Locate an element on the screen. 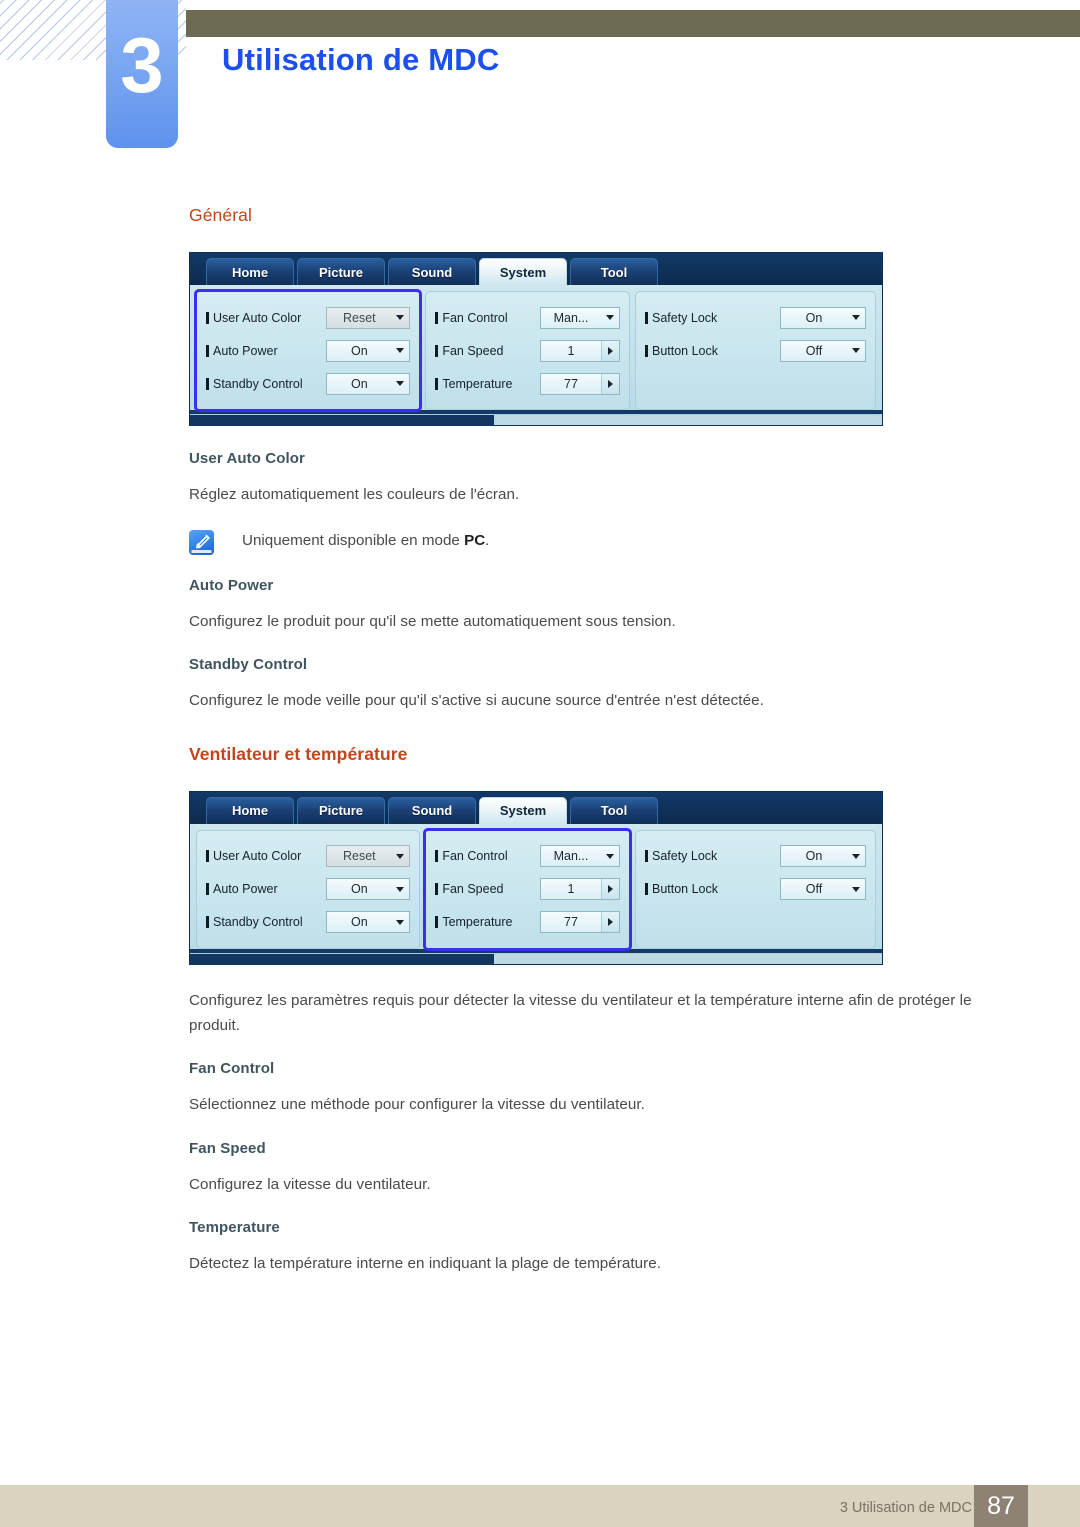 The image size is (1080, 1527). mdc-label-safety-lock: Safety Lock is located at coordinates (712, 317).